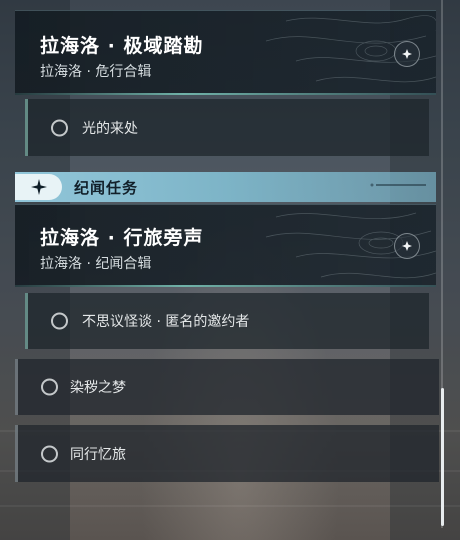  Describe the element at coordinates (225, 245) in the screenshot. I see `quest-card-2: 拉海洛 · 行旅旁声 拉海洛 · 纪闻合辑` at that location.